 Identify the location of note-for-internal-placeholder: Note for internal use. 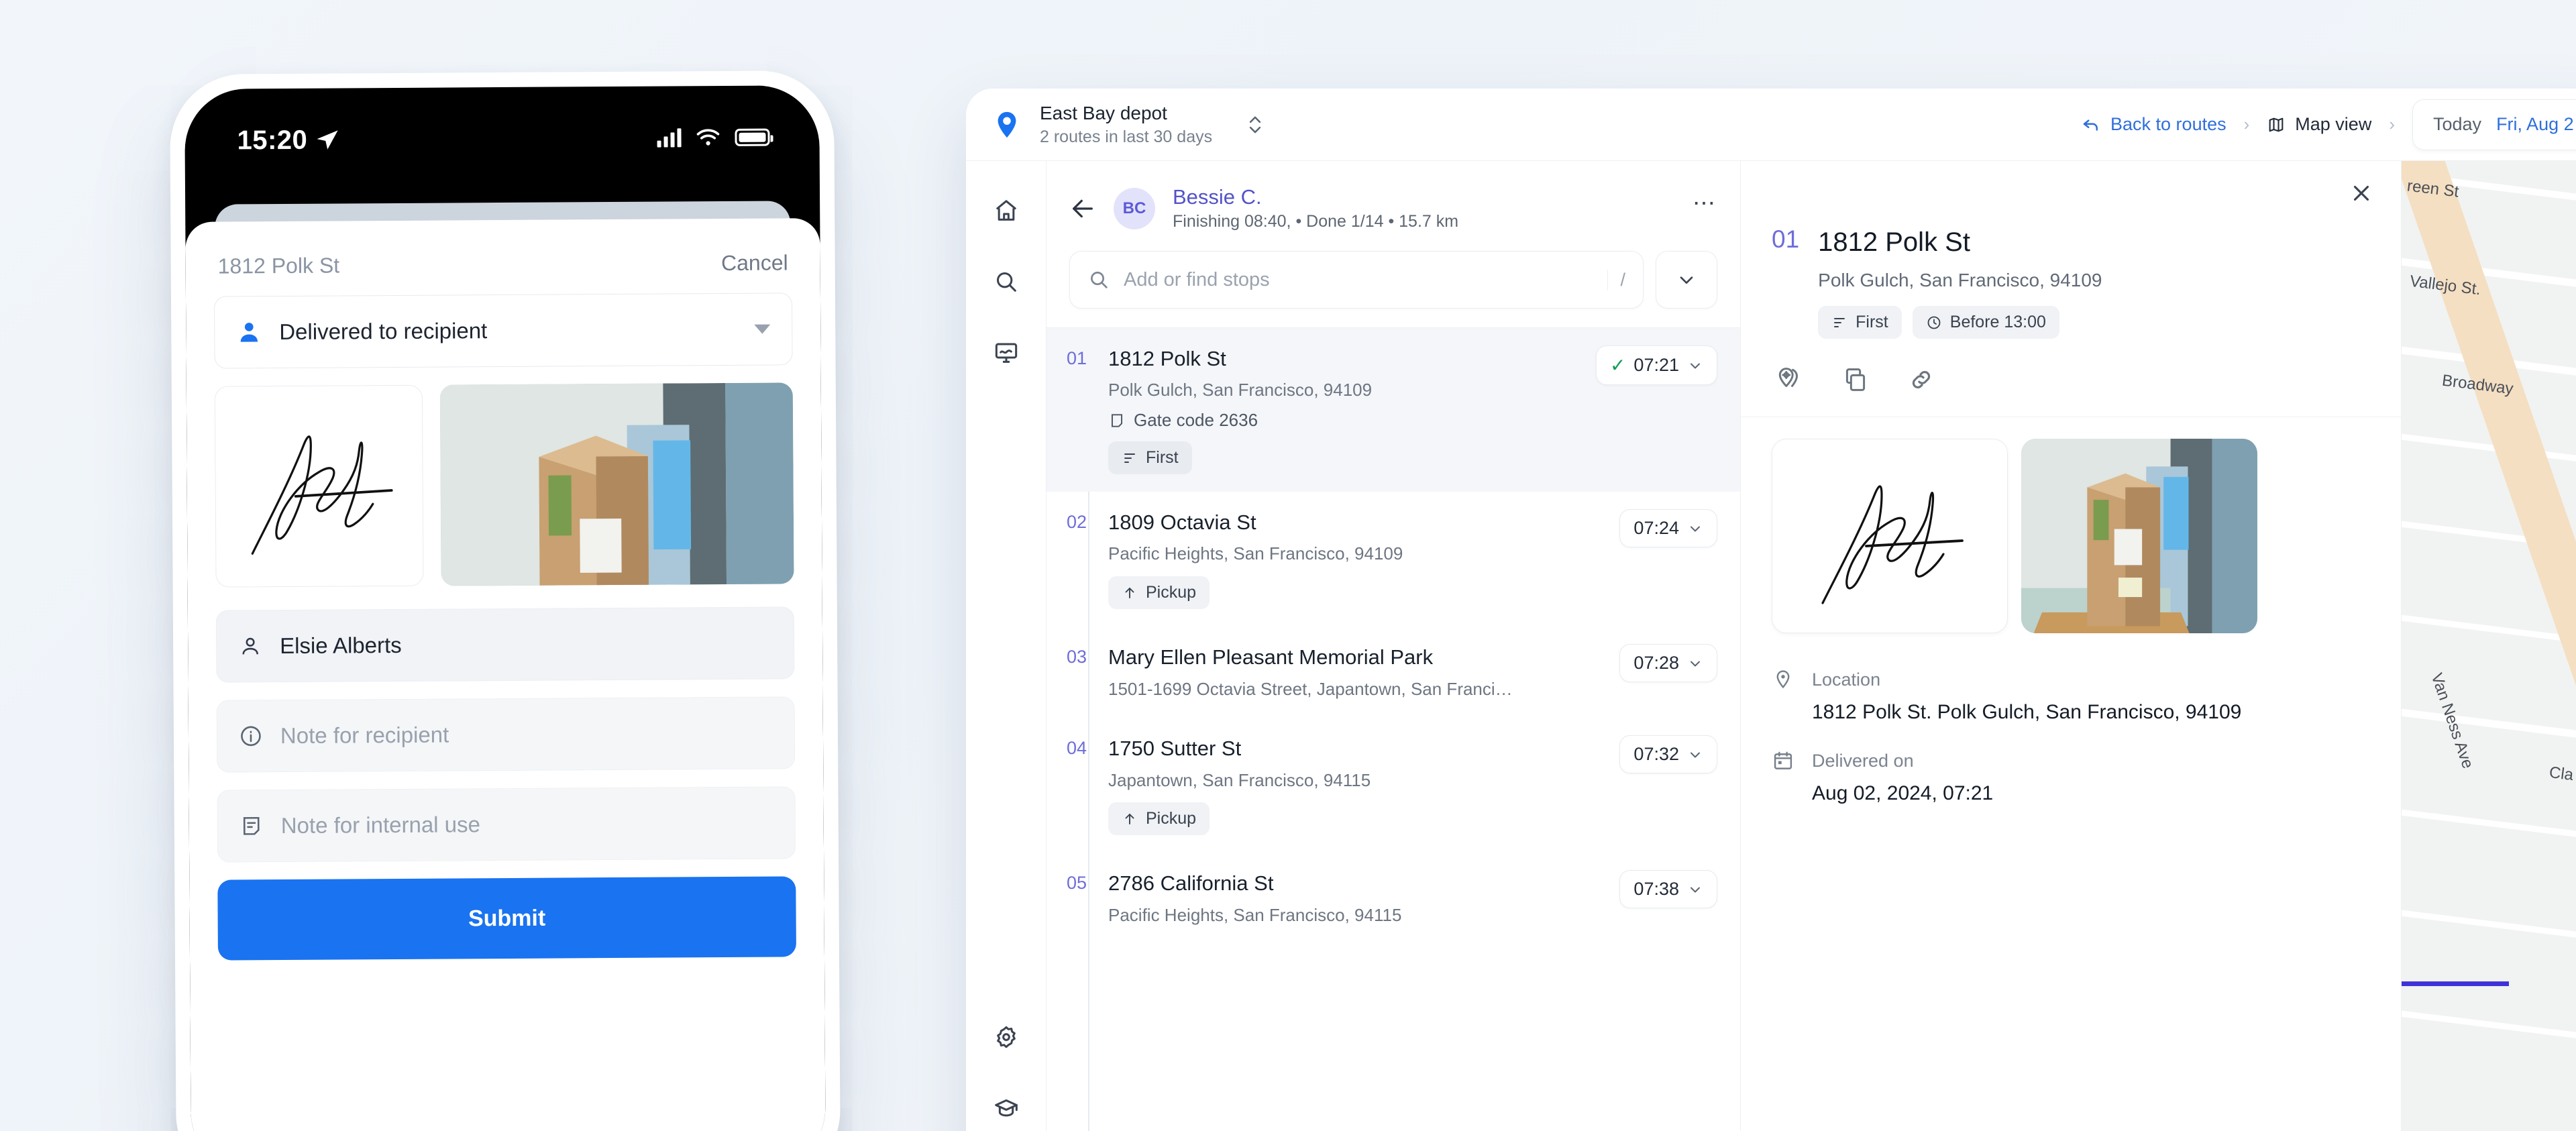
(380, 826).